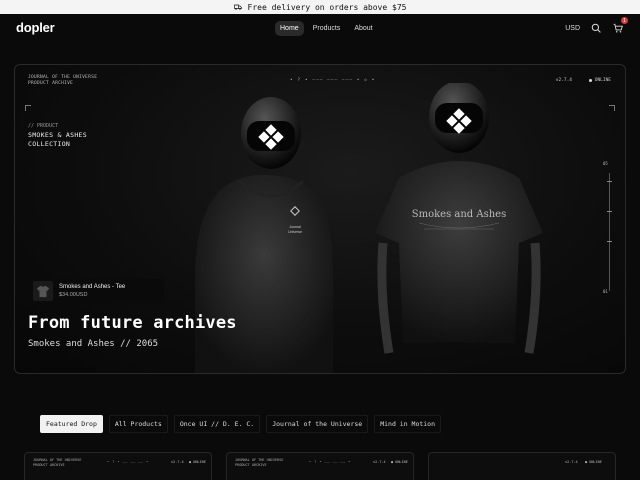 Image resolution: width=640 pixels, height=480 pixels. Describe the element at coordinates (132, 323) in the screenshot. I see `hero-headline: From future archives` at that location.